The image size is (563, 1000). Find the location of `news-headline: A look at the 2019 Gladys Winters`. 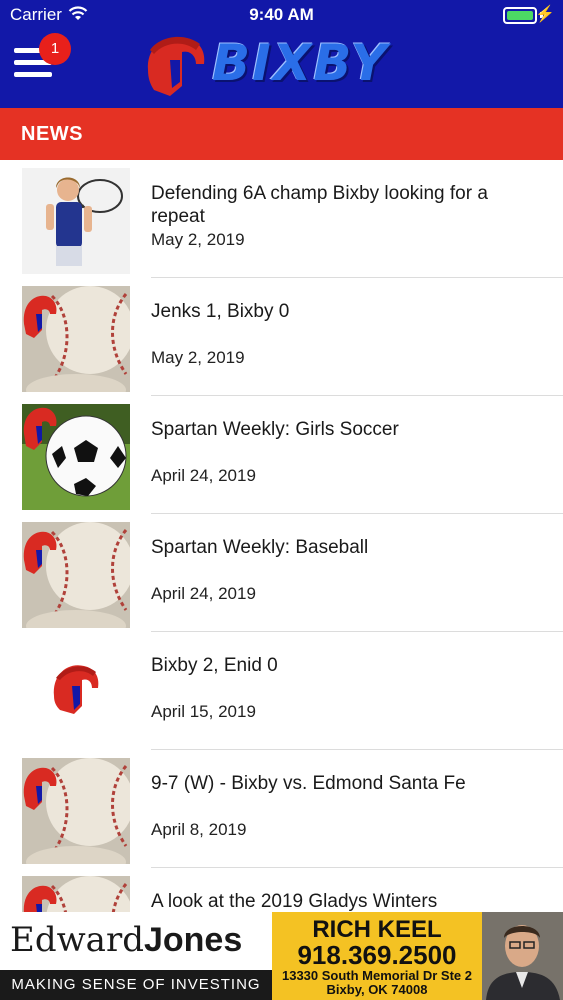

news-headline: A look at the 2019 Gladys Winters is located at coordinates (294, 901).